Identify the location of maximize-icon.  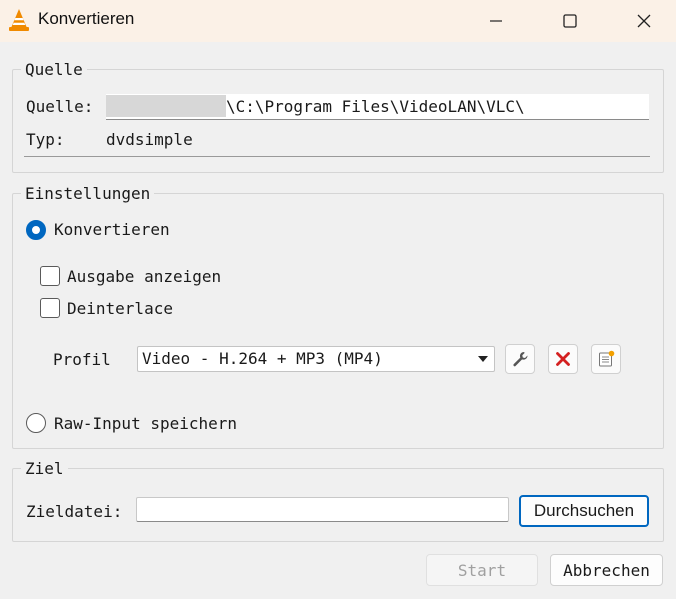
(570, 21).